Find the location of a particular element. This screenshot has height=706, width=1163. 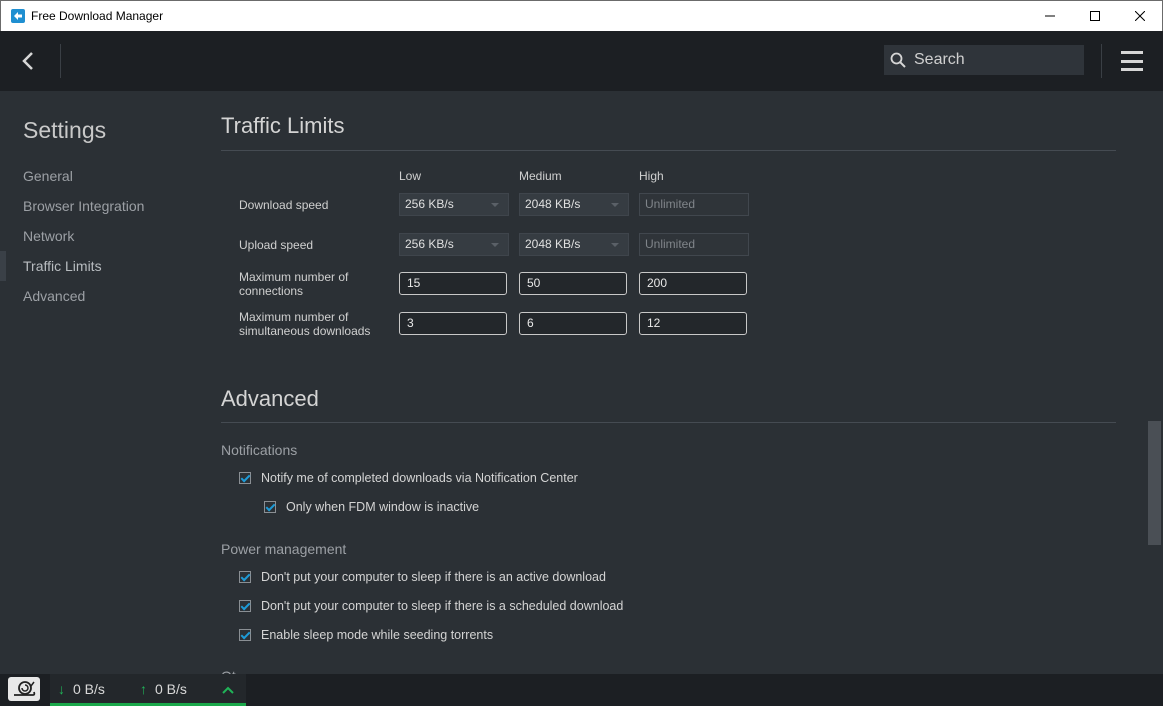

minimize-button is located at coordinates (1050, 16).